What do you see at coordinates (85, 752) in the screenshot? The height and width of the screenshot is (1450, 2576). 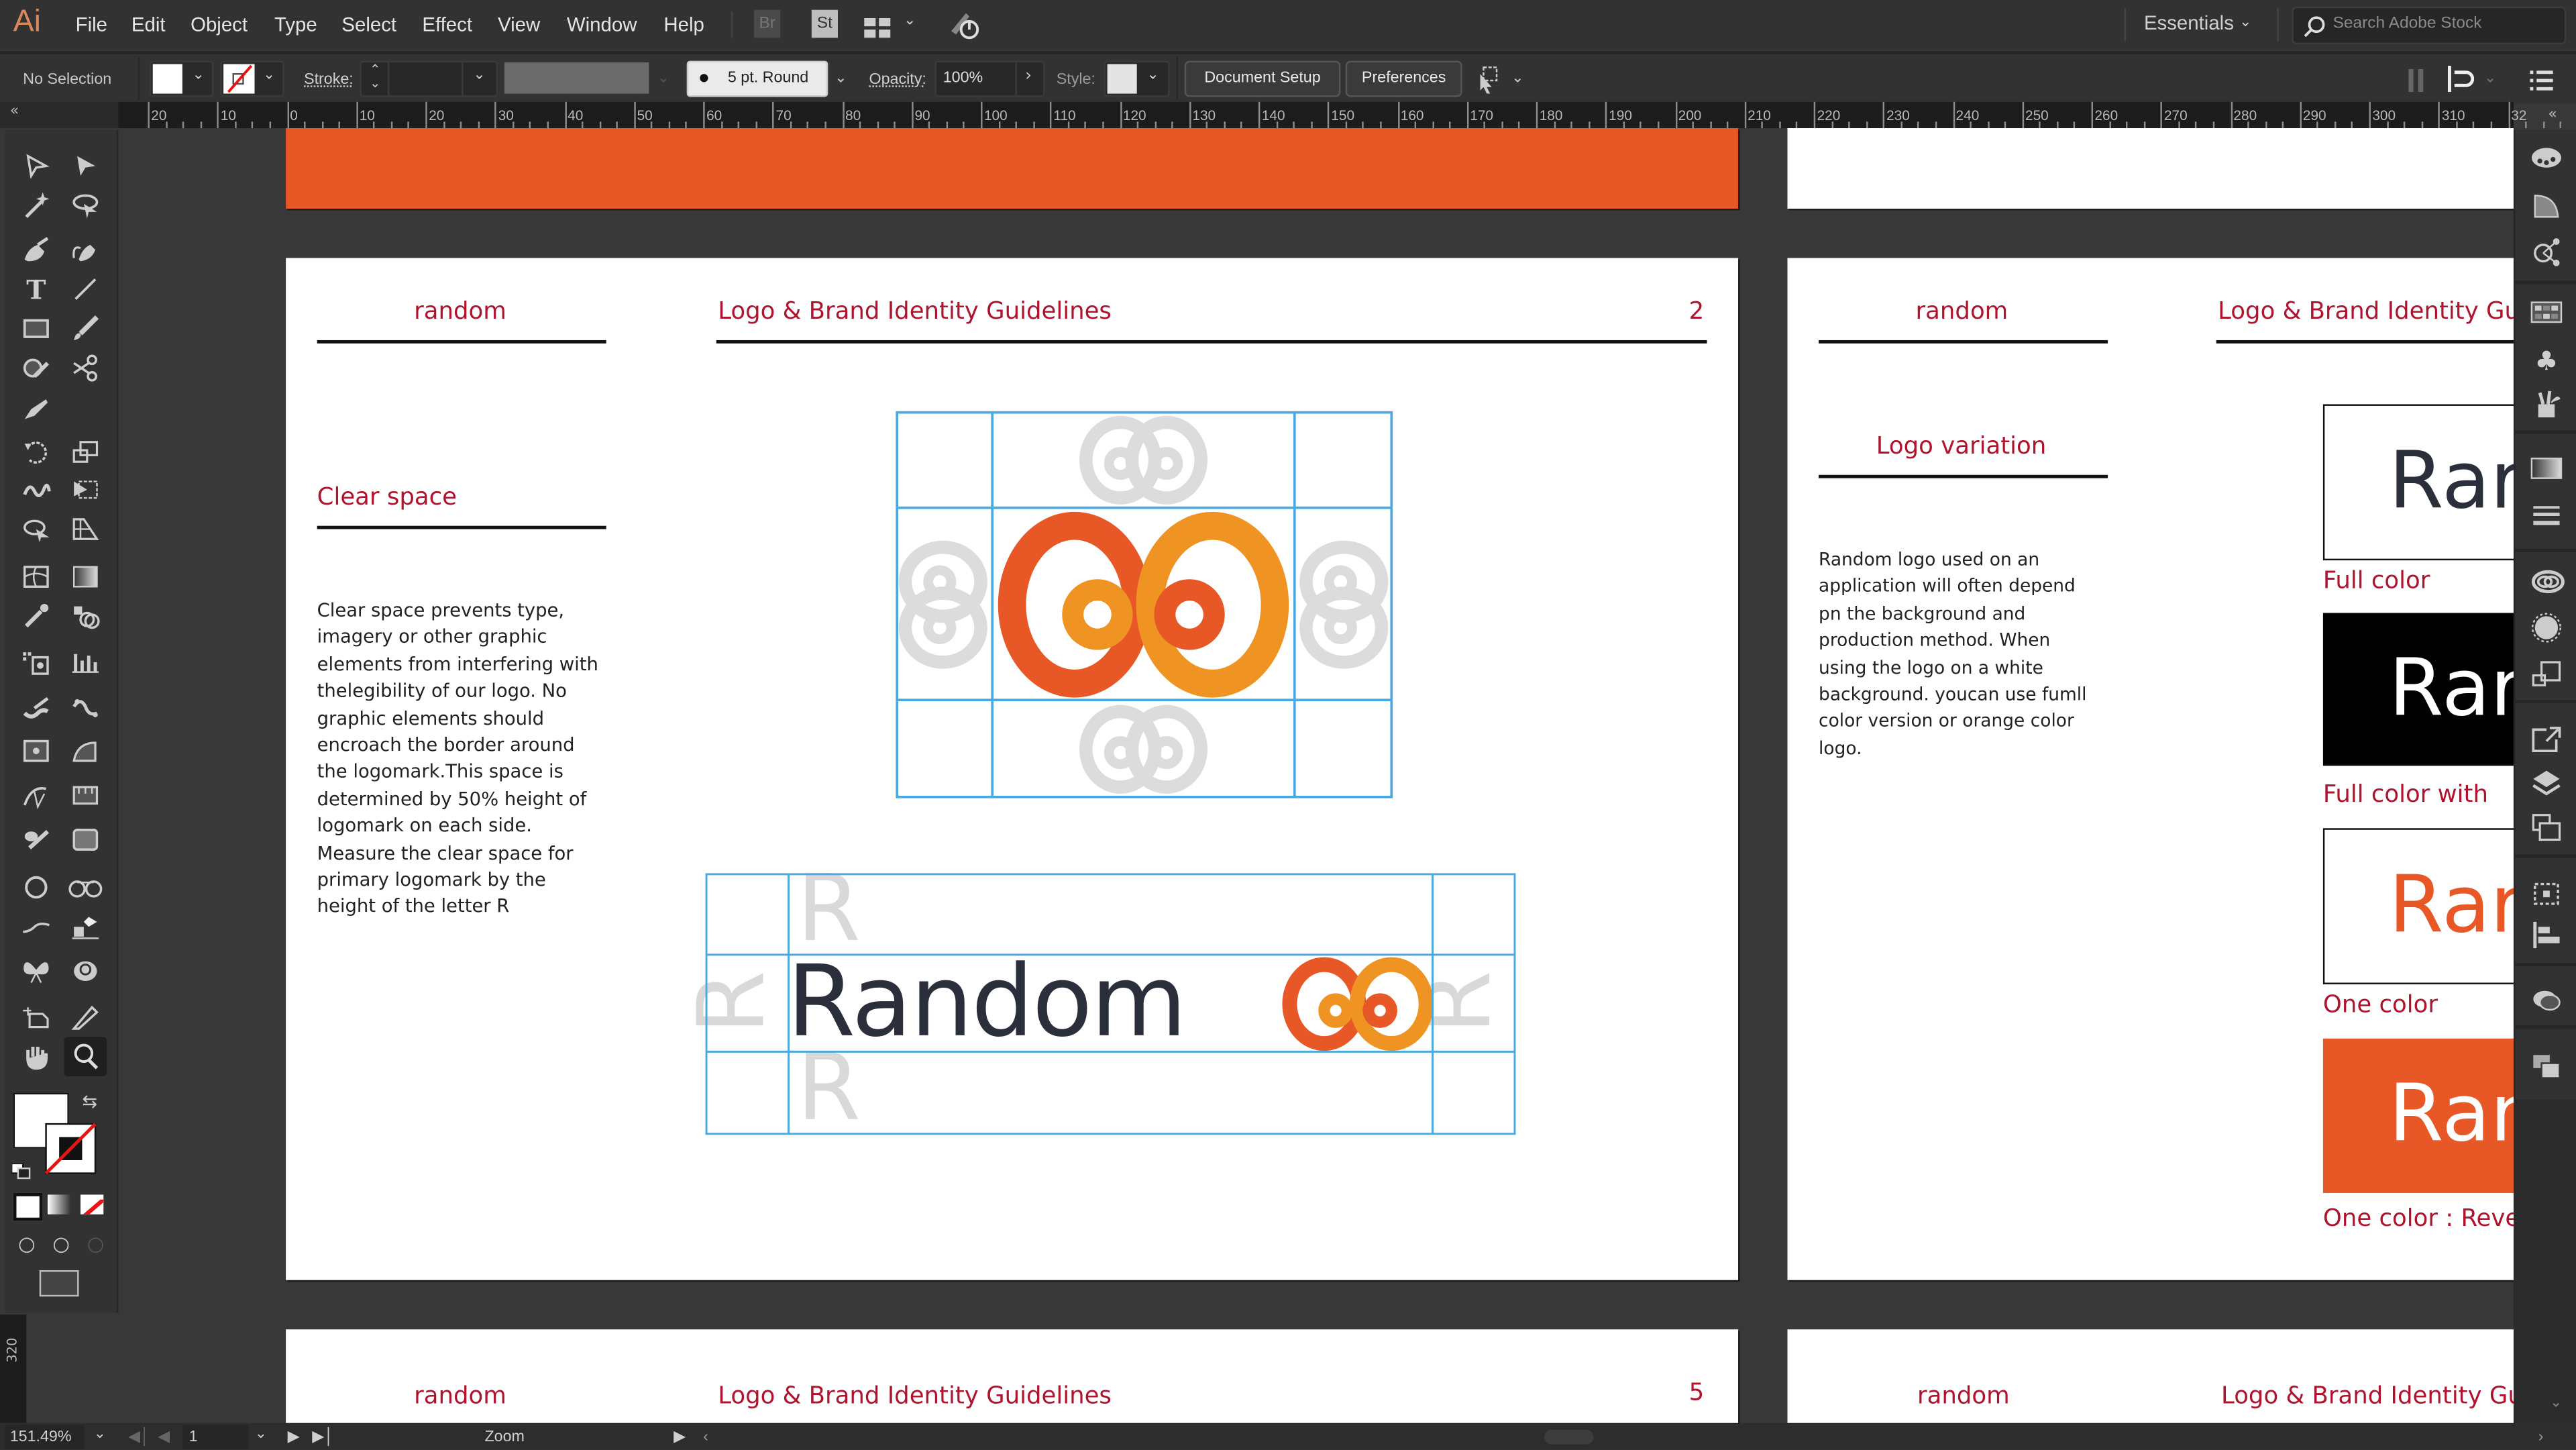 I see `envelope-distort-icon` at bounding box center [85, 752].